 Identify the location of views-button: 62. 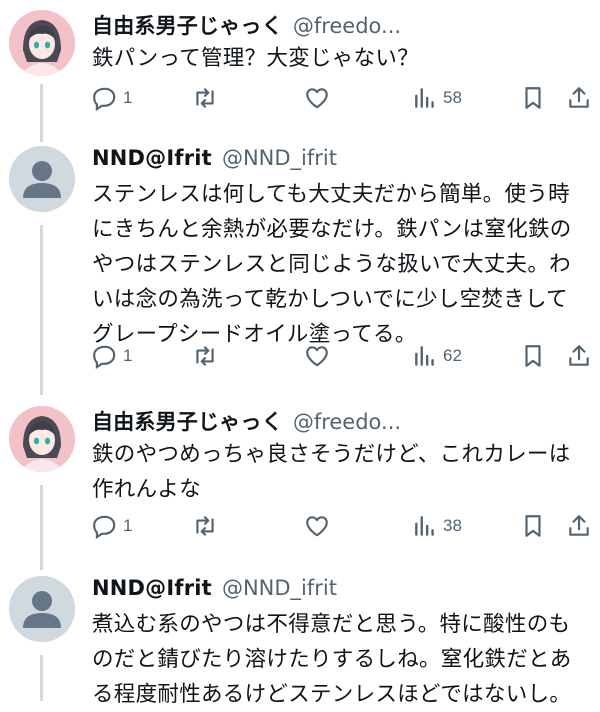
(437, 356).